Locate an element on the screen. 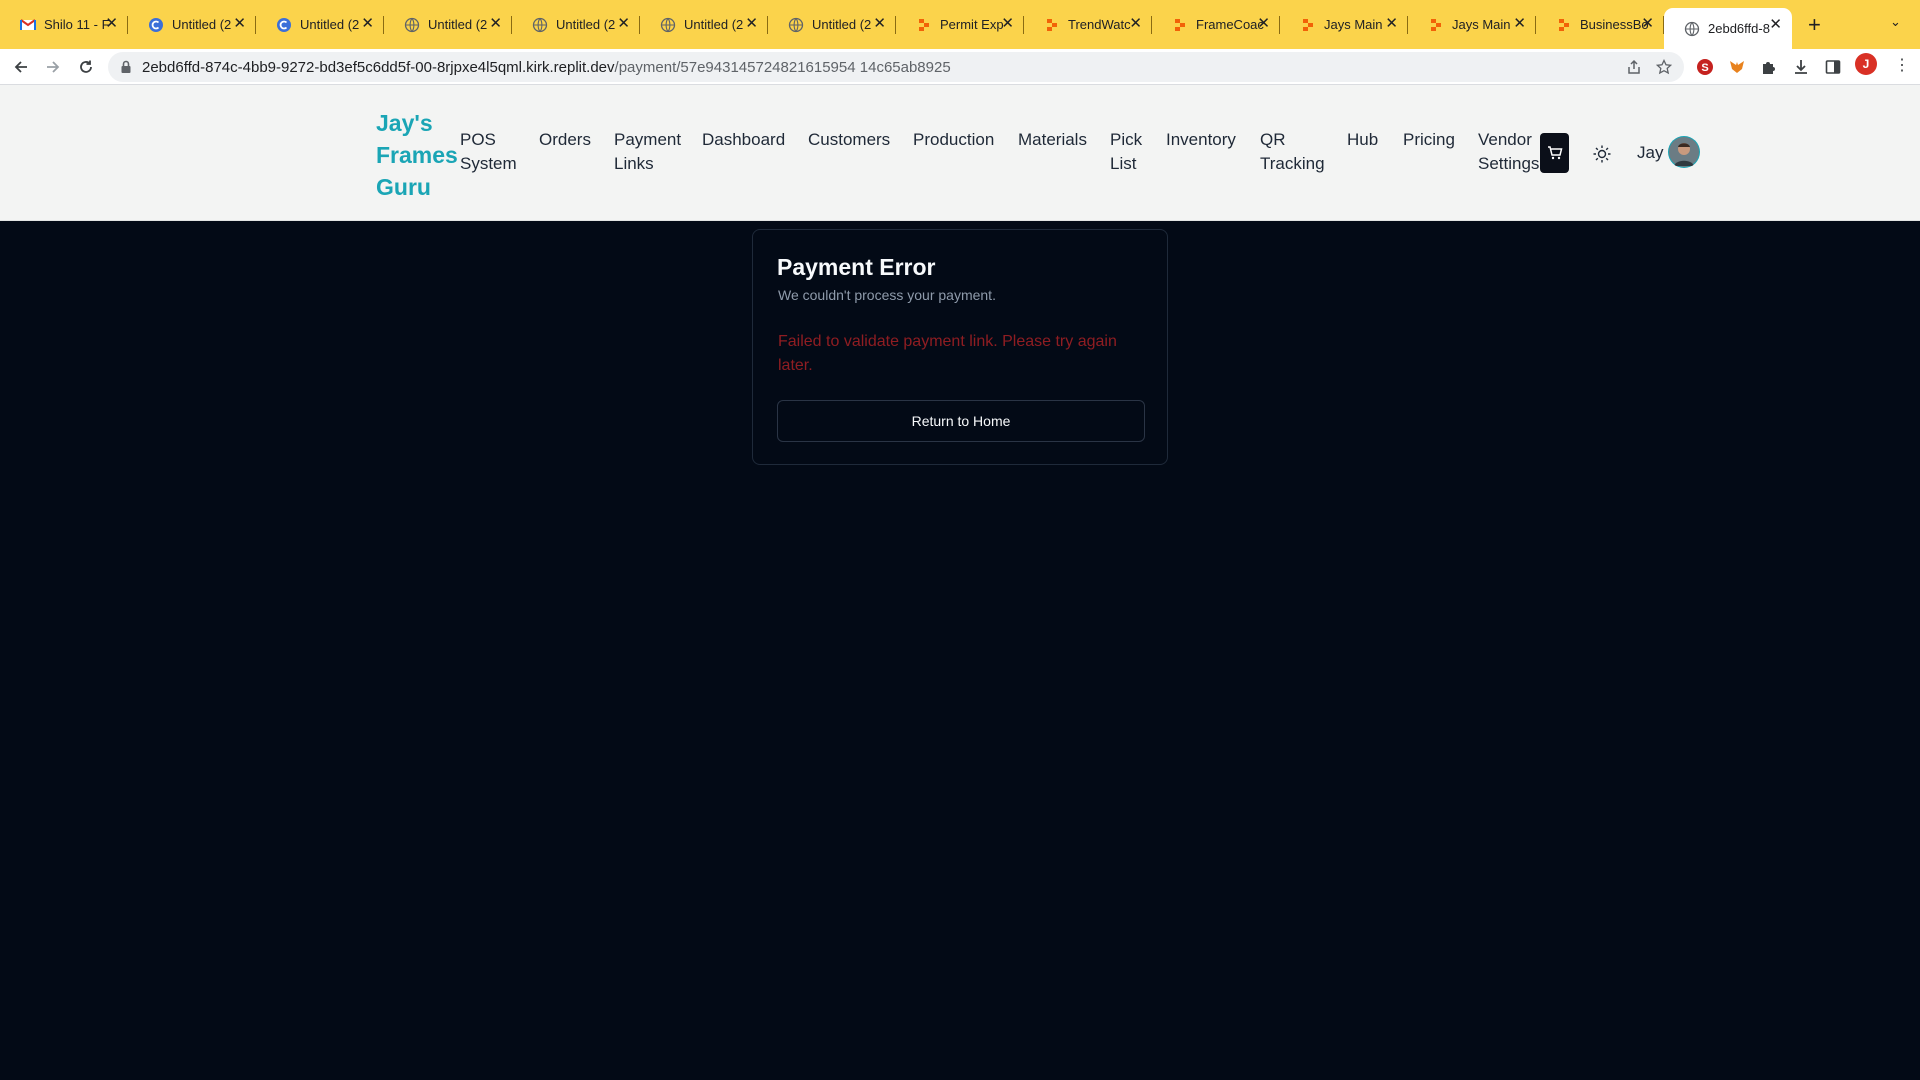 This screenshot has width=1920, height=1080. theme-toggle-button is located at coordinates (1602, 154).